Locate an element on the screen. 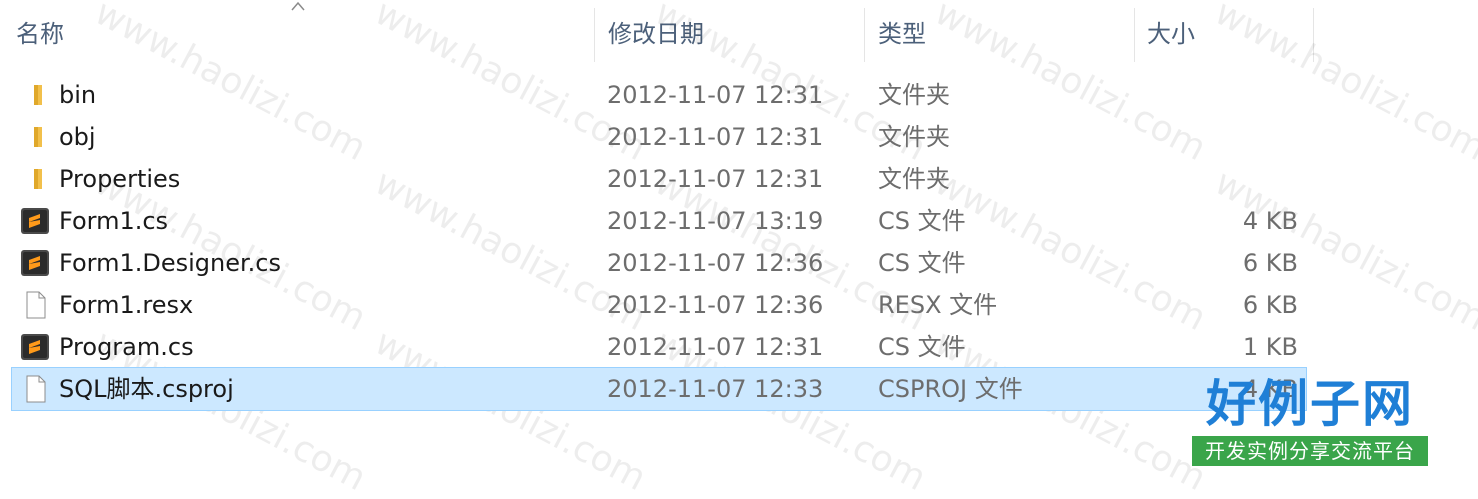 The height and width of the screenshot is (499, 1478). file-type: CSPROJ 文件 is located at coordinates (950, 389).